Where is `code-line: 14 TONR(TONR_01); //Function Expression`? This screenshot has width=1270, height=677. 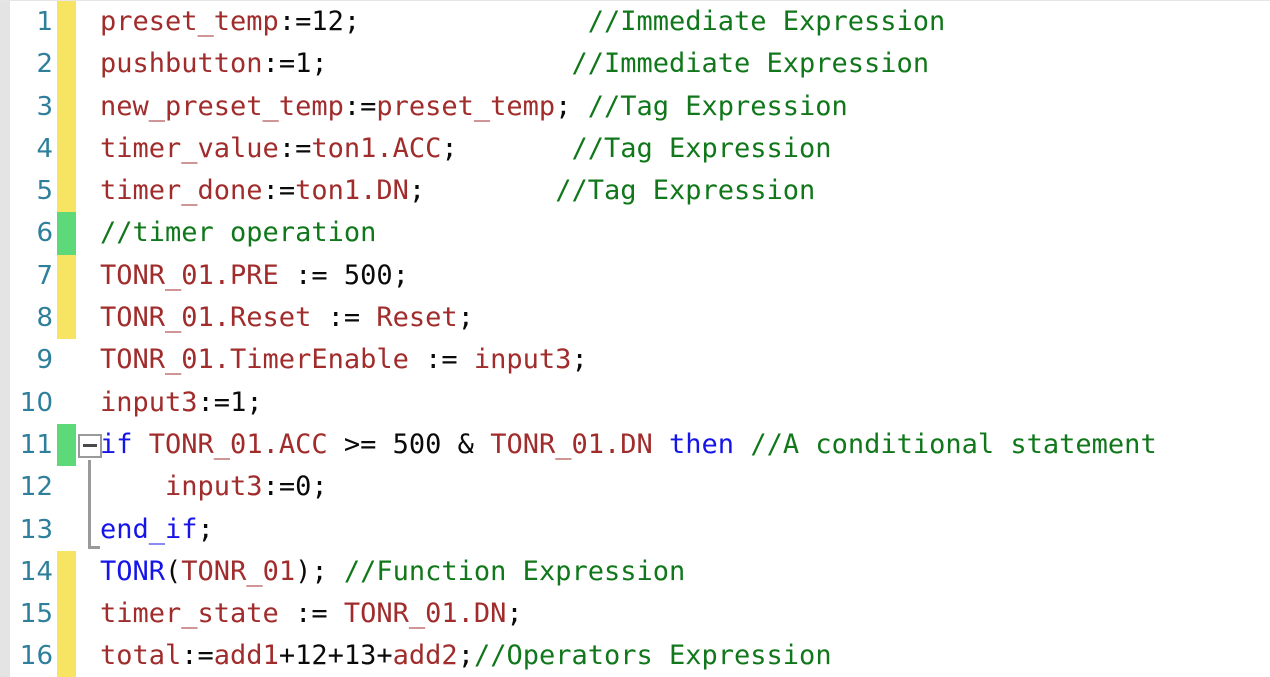 code-line: 14 TONR(TONR_01); //Function Expression is located at coordinates (635, 572).